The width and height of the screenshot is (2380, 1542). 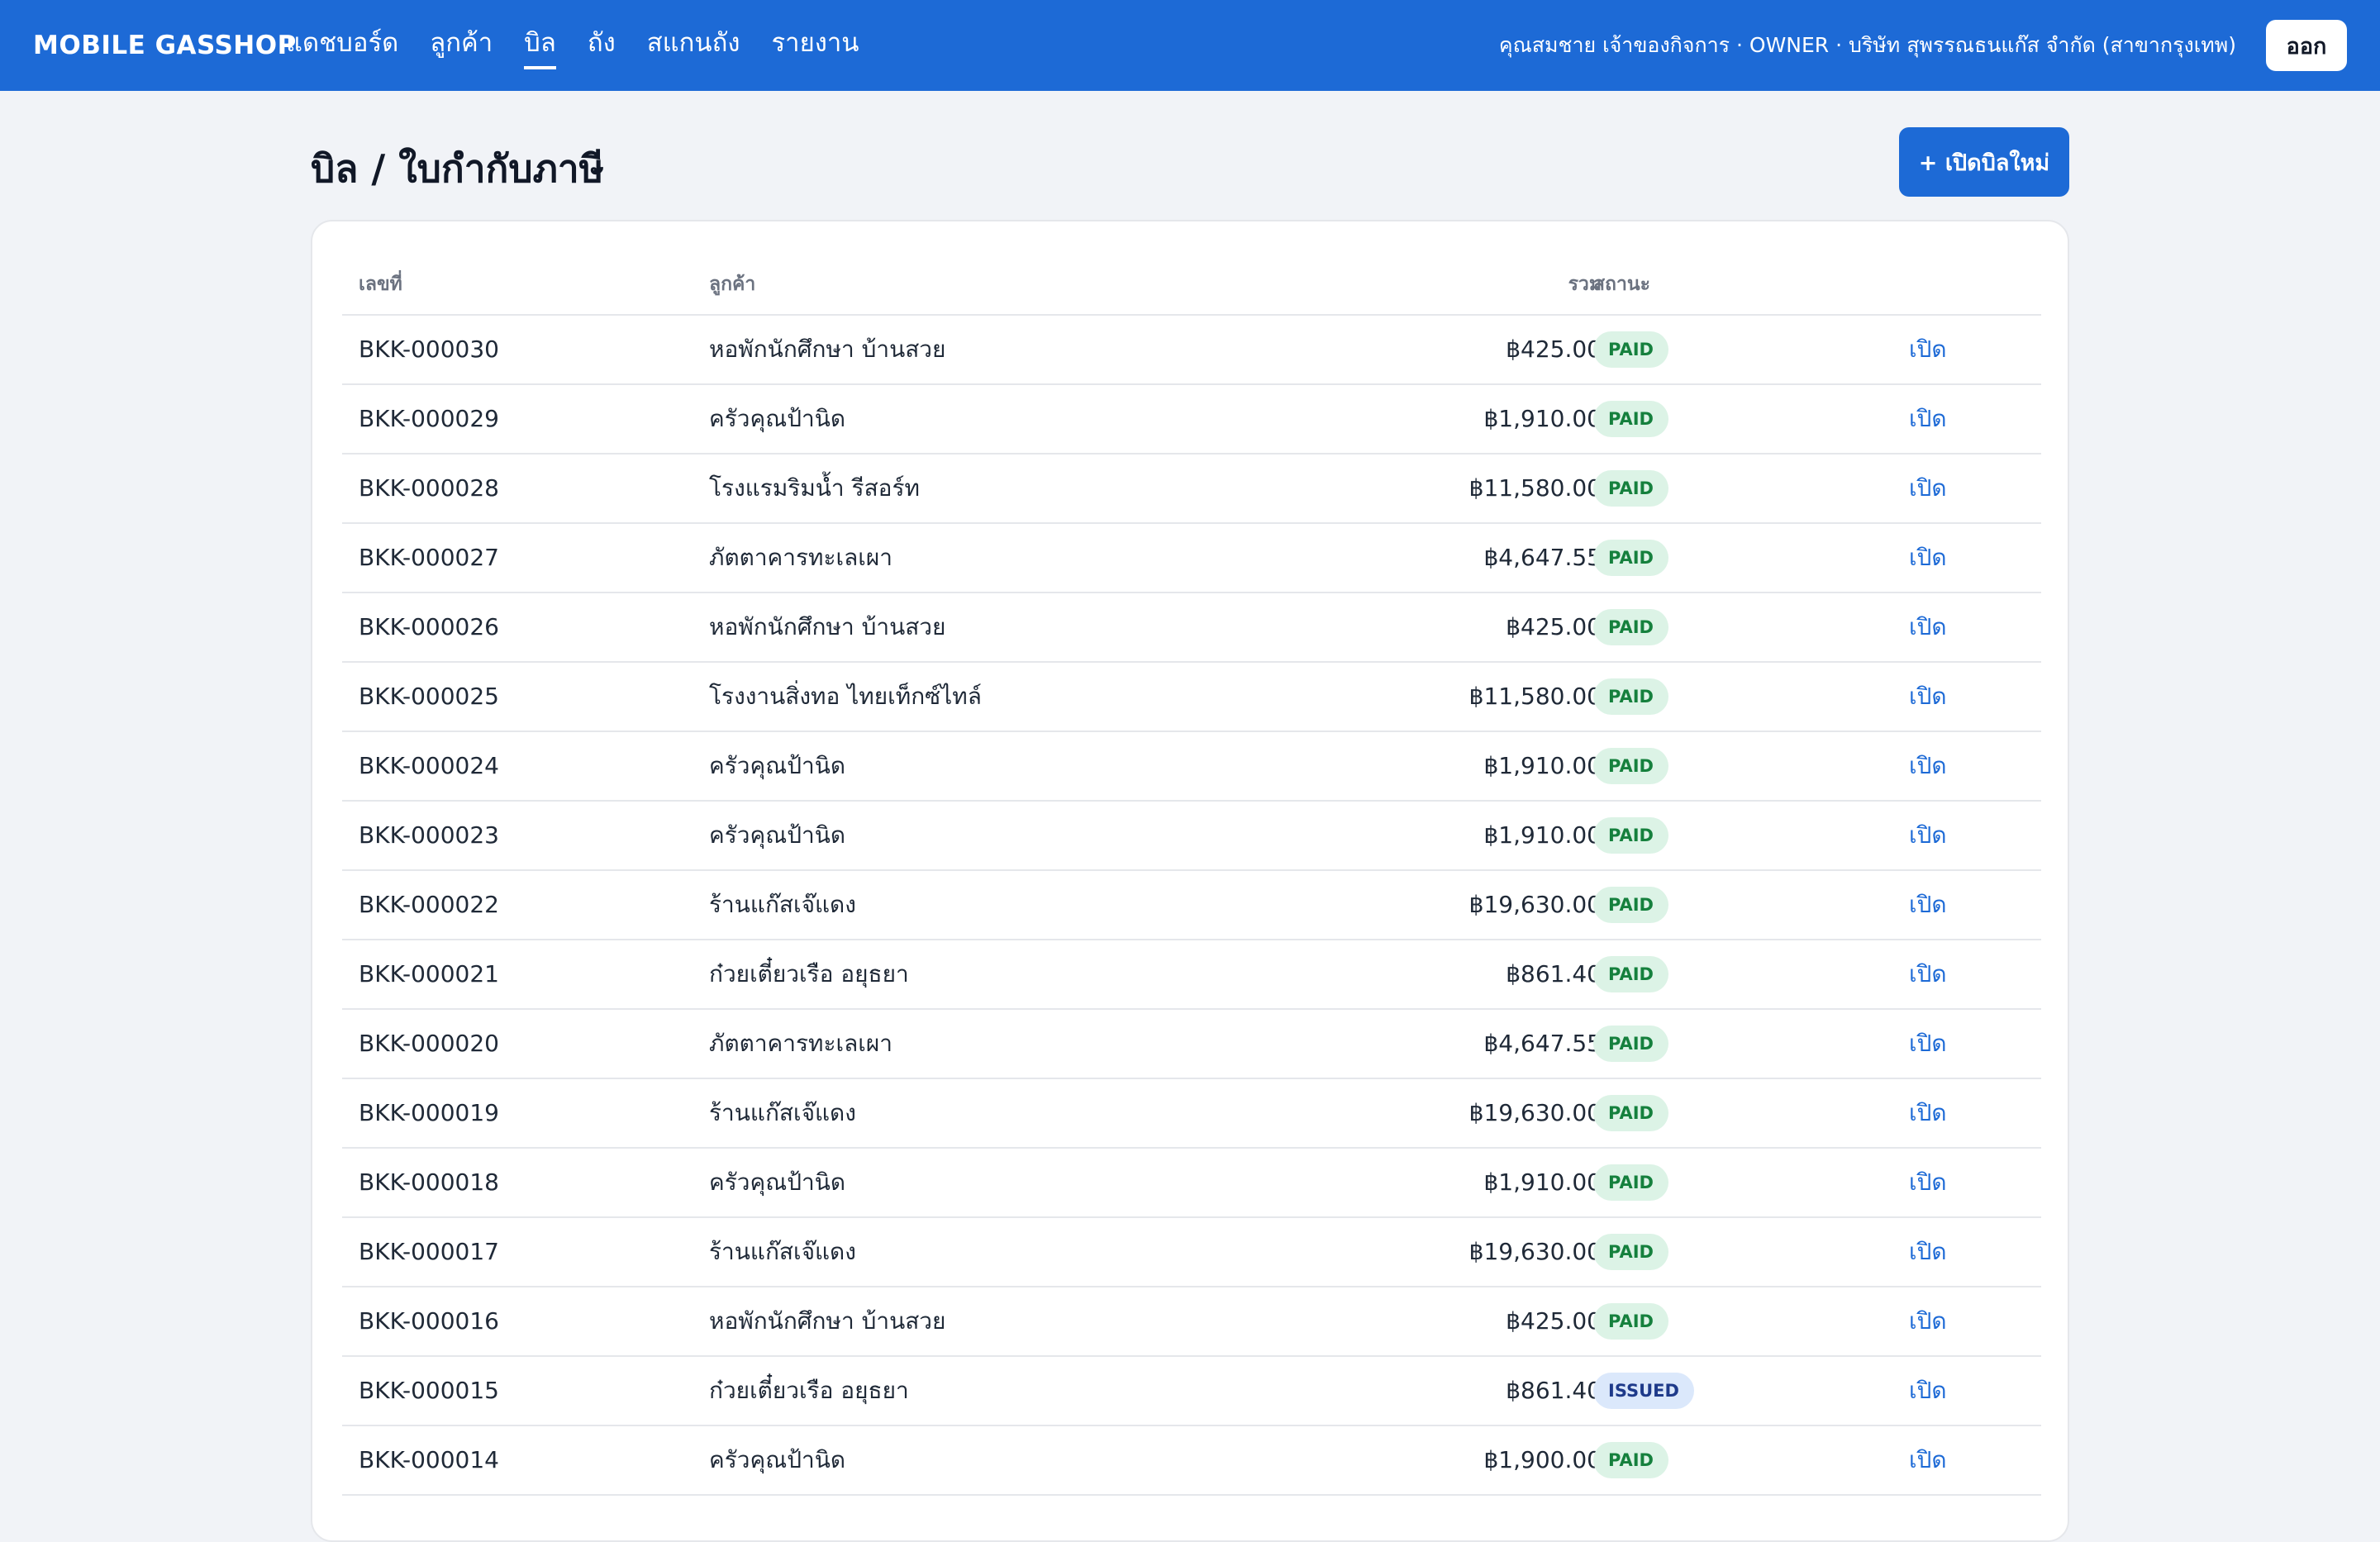 What do you see at coordinates (429, 1043) in the screenshot?
I see `bill-number: BKK-000020` at bounding box center [429, 1043].